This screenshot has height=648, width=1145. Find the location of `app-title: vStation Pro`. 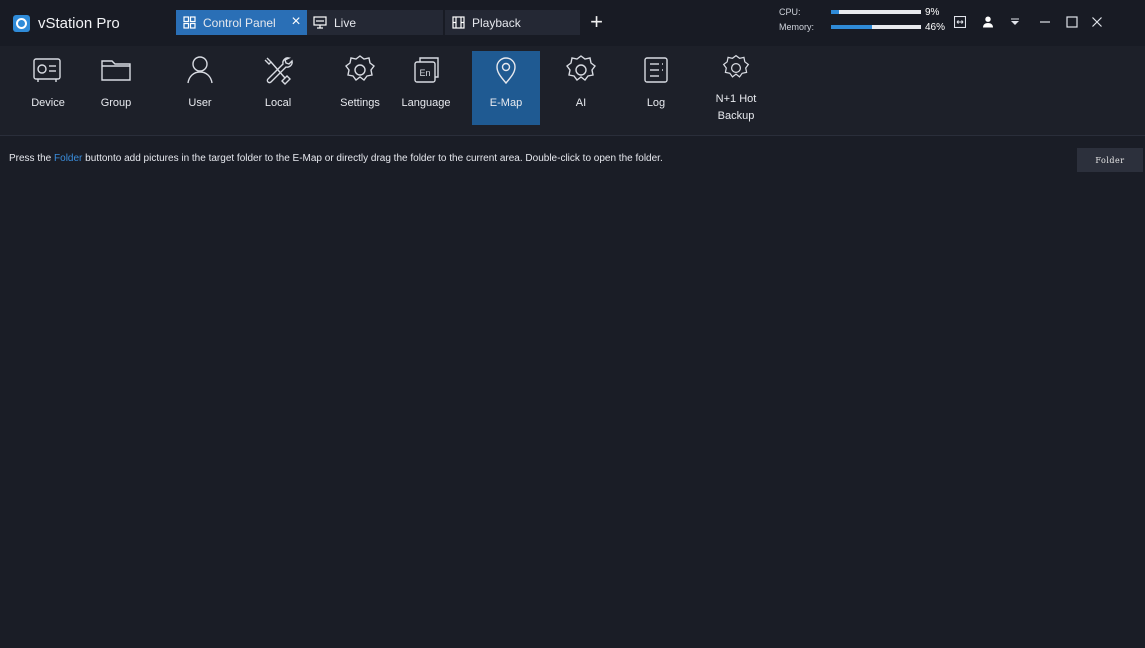

app-title: vStation Pro is located at coordinates (79, 23).